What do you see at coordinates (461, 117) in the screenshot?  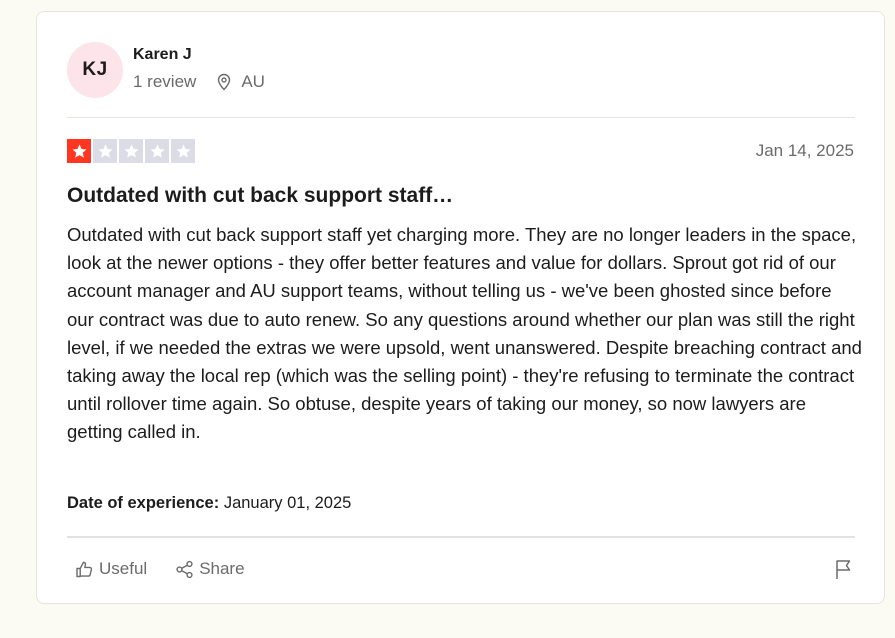 I see `header-divider` at bounding box center [461, 117].